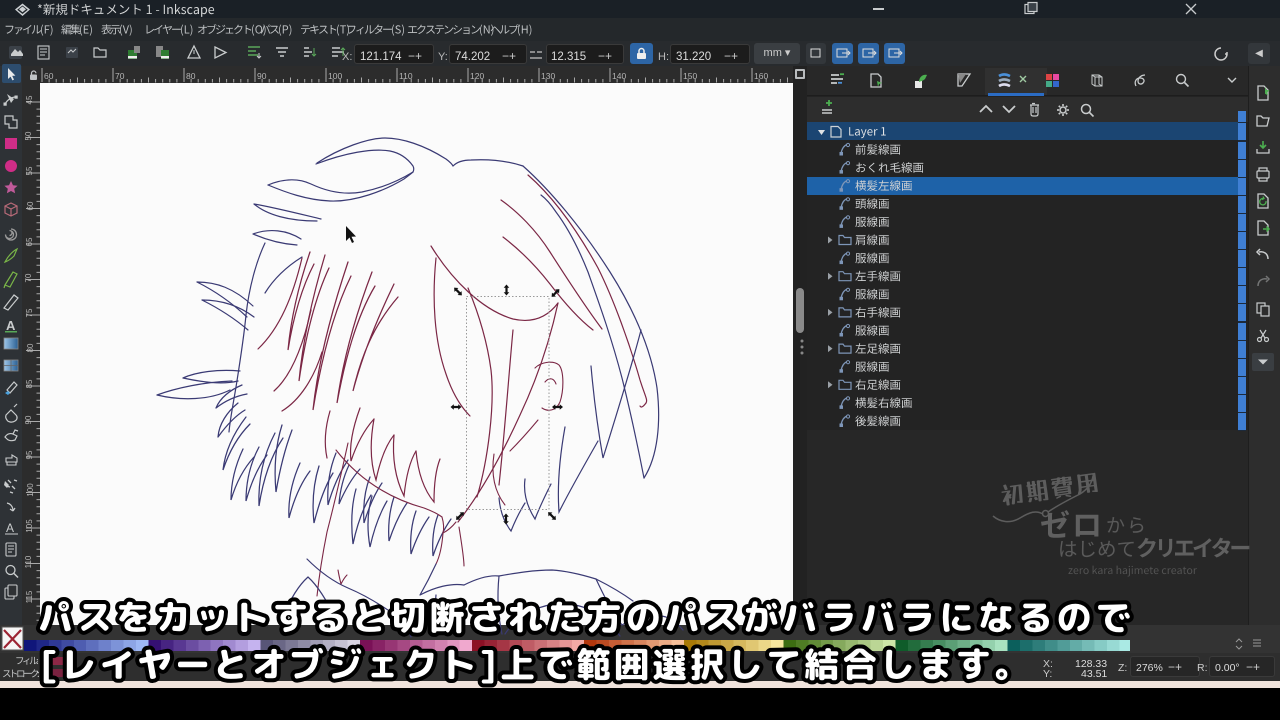 This screenshot has width=1280, height=720. Describe the element at coordinates (29, 170) in the screenshot. I see `svg-text: 55` at that location.